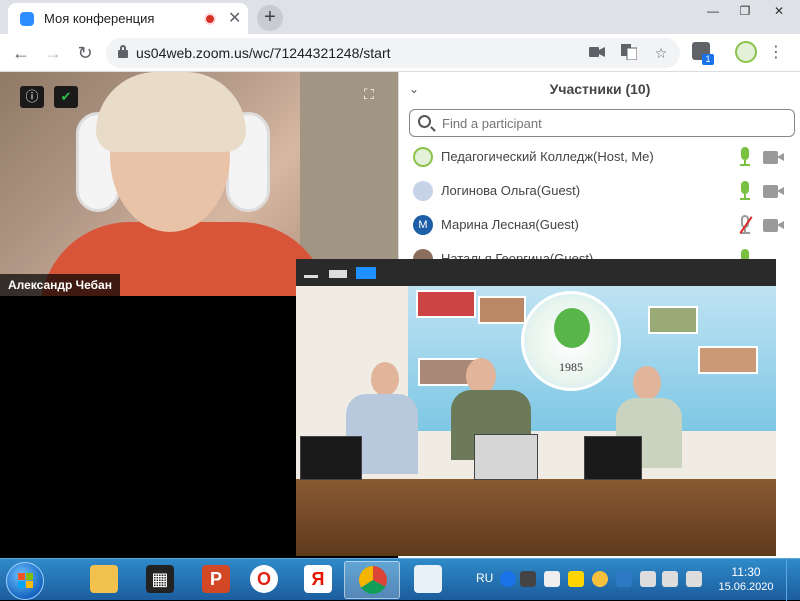 The image size is (800, 601). I want to click on fullscreen-icon: ⛶, so click(369, 94).